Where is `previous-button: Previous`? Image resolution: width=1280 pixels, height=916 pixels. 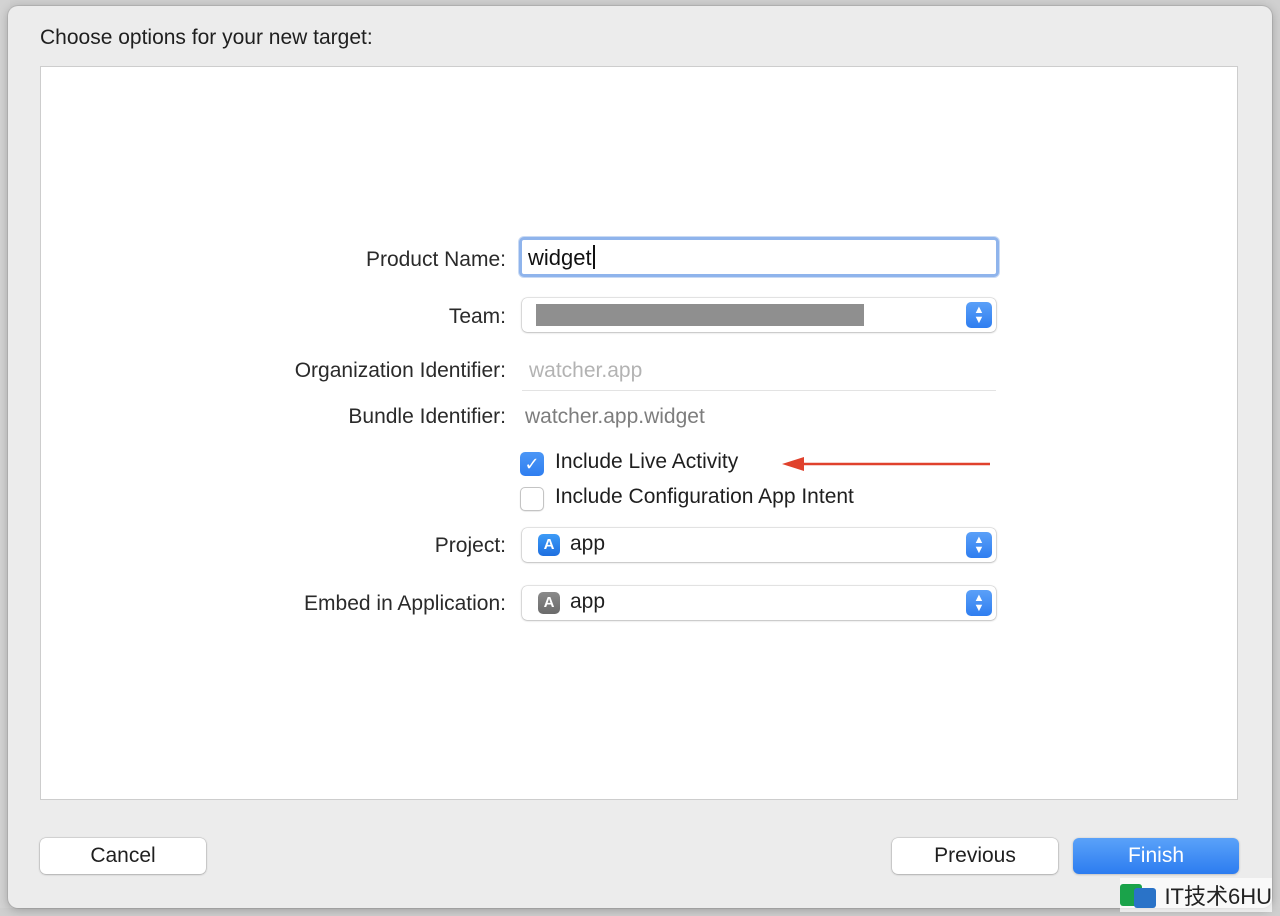 previous-button: Previous is located at coordinates (975, 856).